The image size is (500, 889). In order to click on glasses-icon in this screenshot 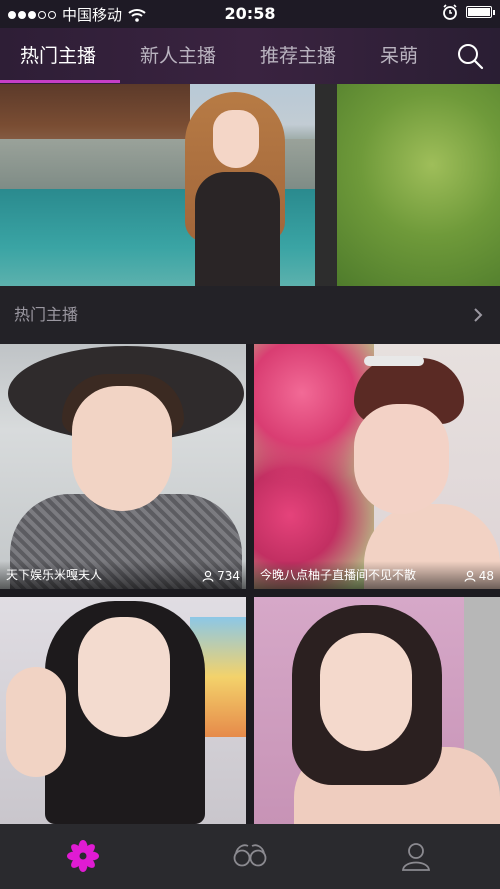, I will do `click(250, 855)`.